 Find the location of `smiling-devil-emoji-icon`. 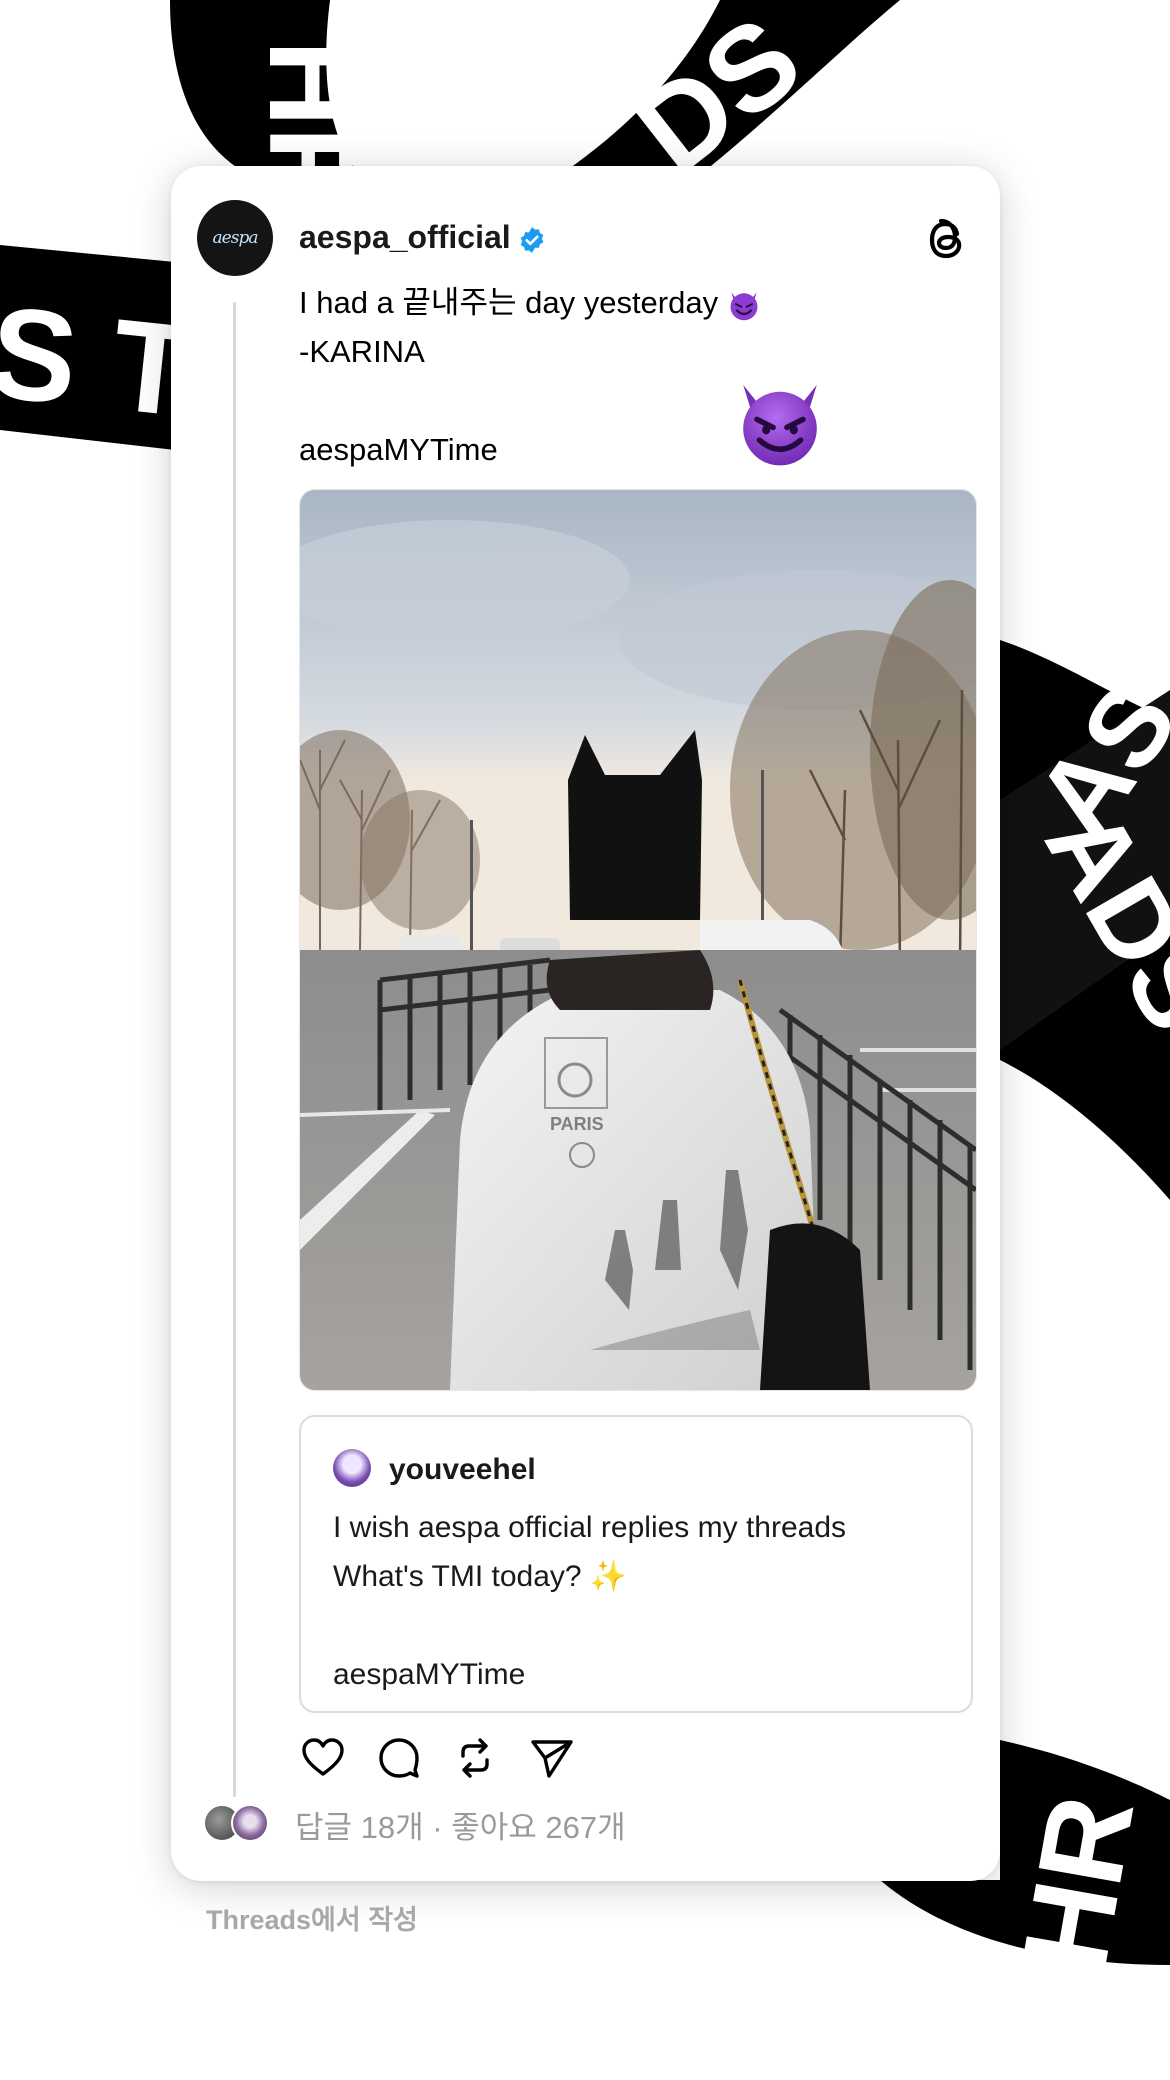

smiling-devil-emoji-icon is located at coordinates (744, 306).